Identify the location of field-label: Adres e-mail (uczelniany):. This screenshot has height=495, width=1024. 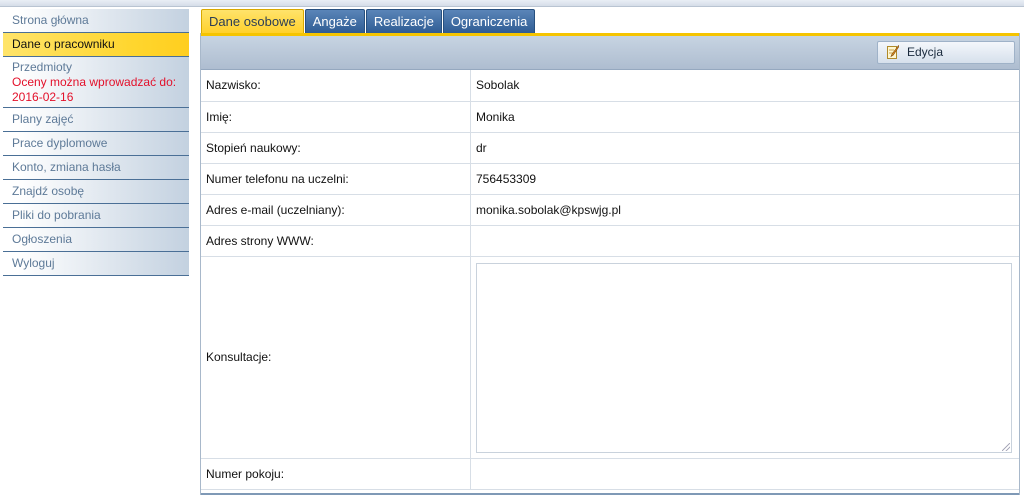
(336, 210).